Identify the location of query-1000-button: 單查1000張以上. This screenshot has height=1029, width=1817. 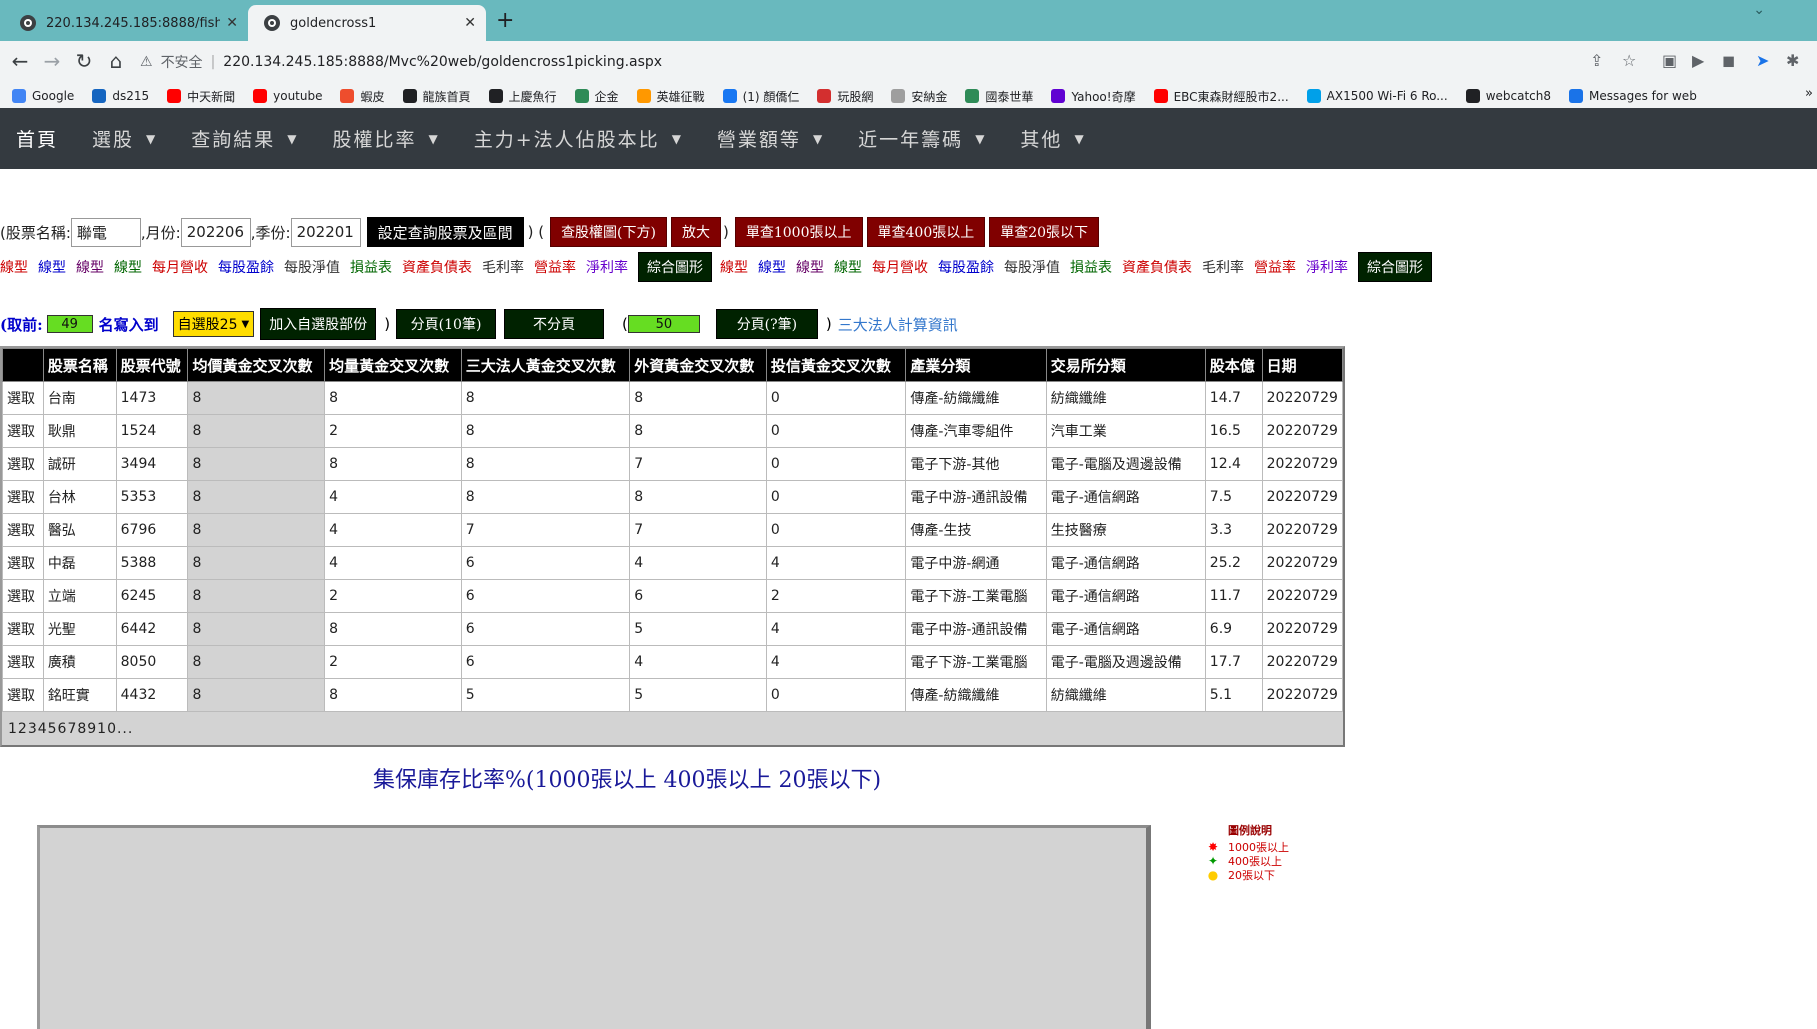
(798, 232).